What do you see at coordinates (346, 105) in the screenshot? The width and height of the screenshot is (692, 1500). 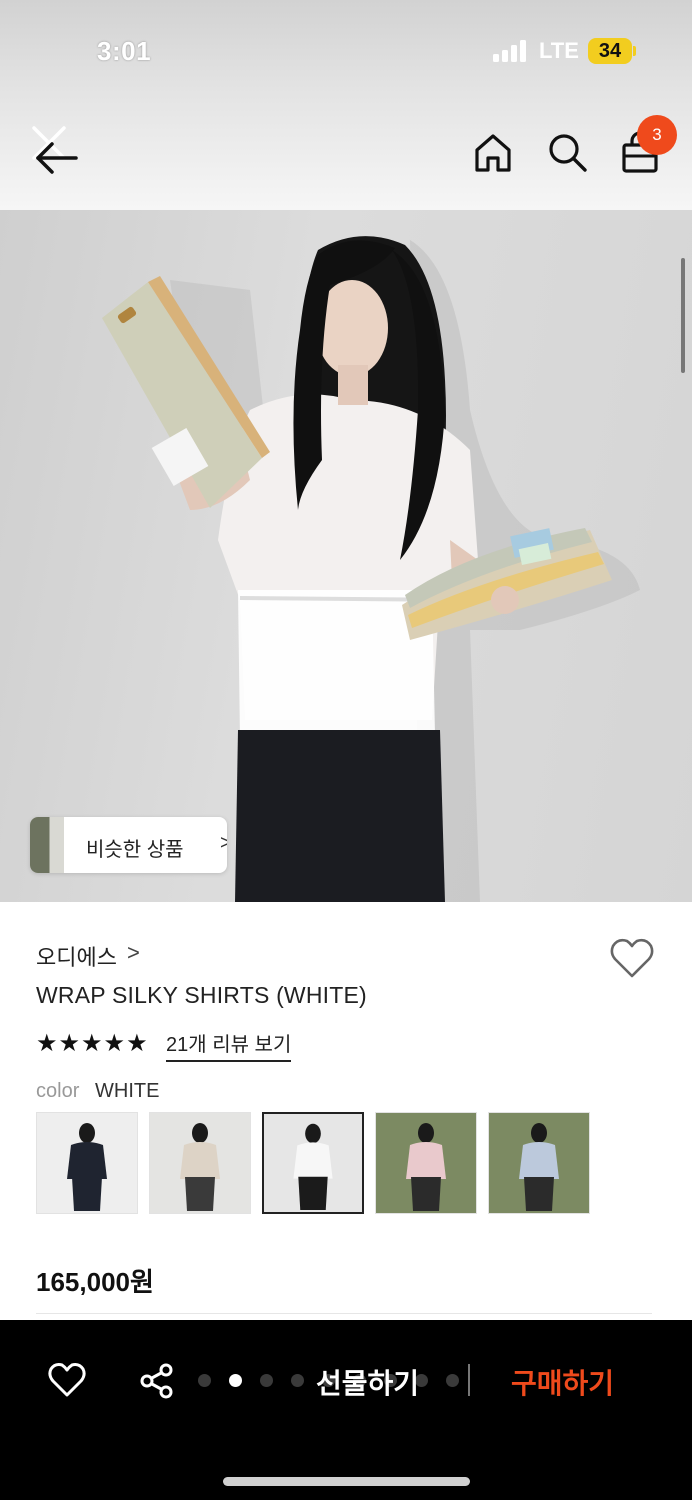 I see `top-header: 3:01 LTE 34` at bounding box center [346, 105].